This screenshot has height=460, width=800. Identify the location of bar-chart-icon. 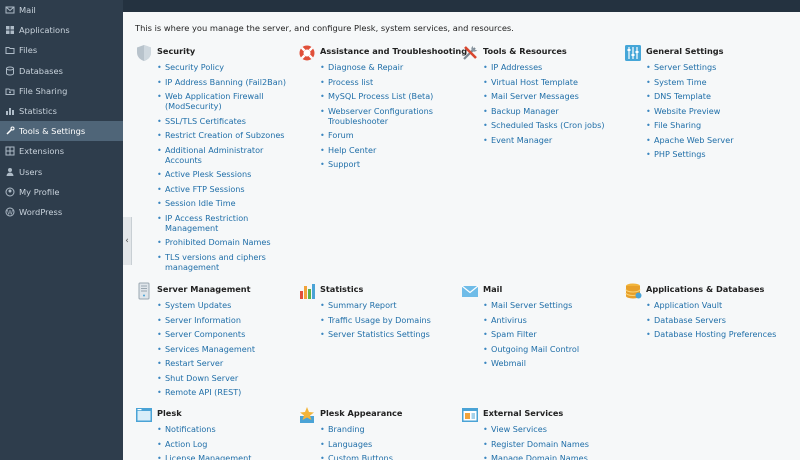
(307, 291).